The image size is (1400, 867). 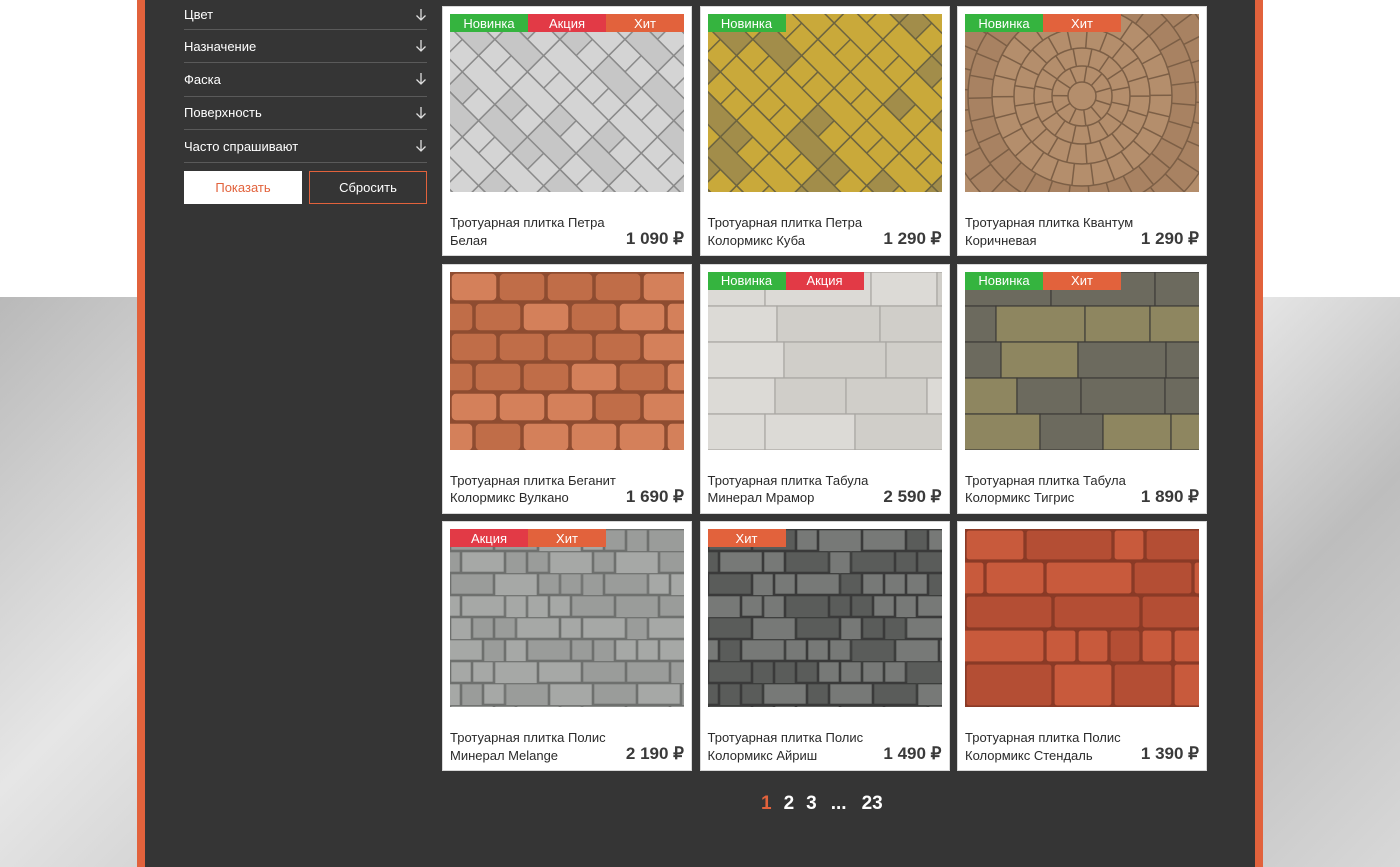 I want to click on filter-label: Назначение, so click(x=220, y=46).